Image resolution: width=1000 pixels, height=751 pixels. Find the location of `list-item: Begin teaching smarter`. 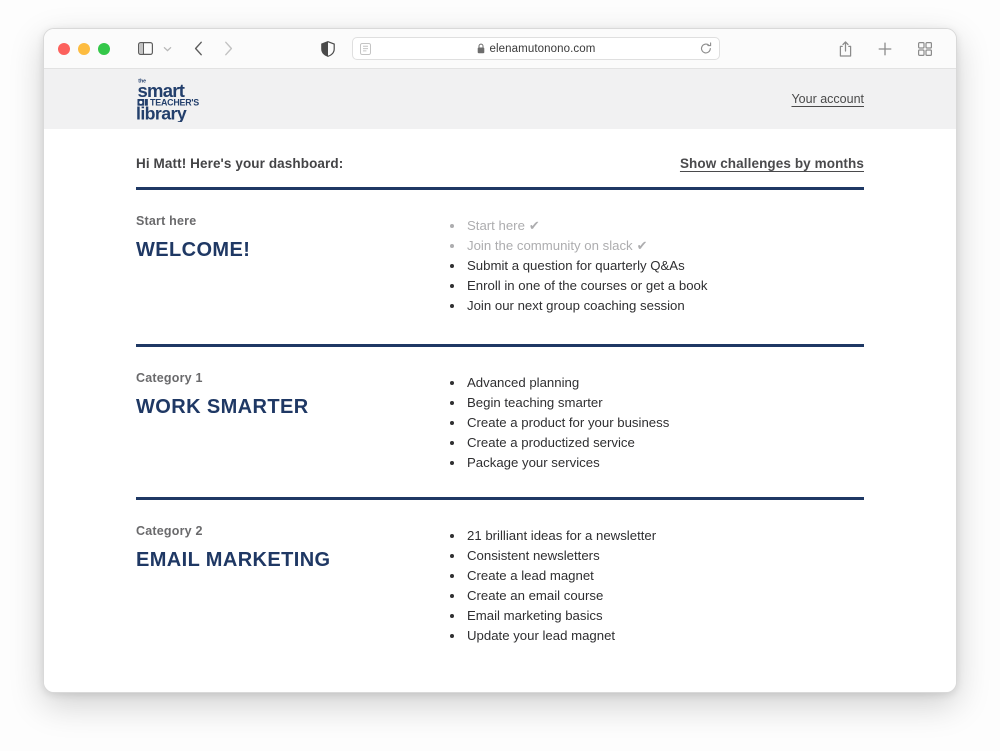

list-item: Begin teaching smarter is located at coordinates (656, 403).